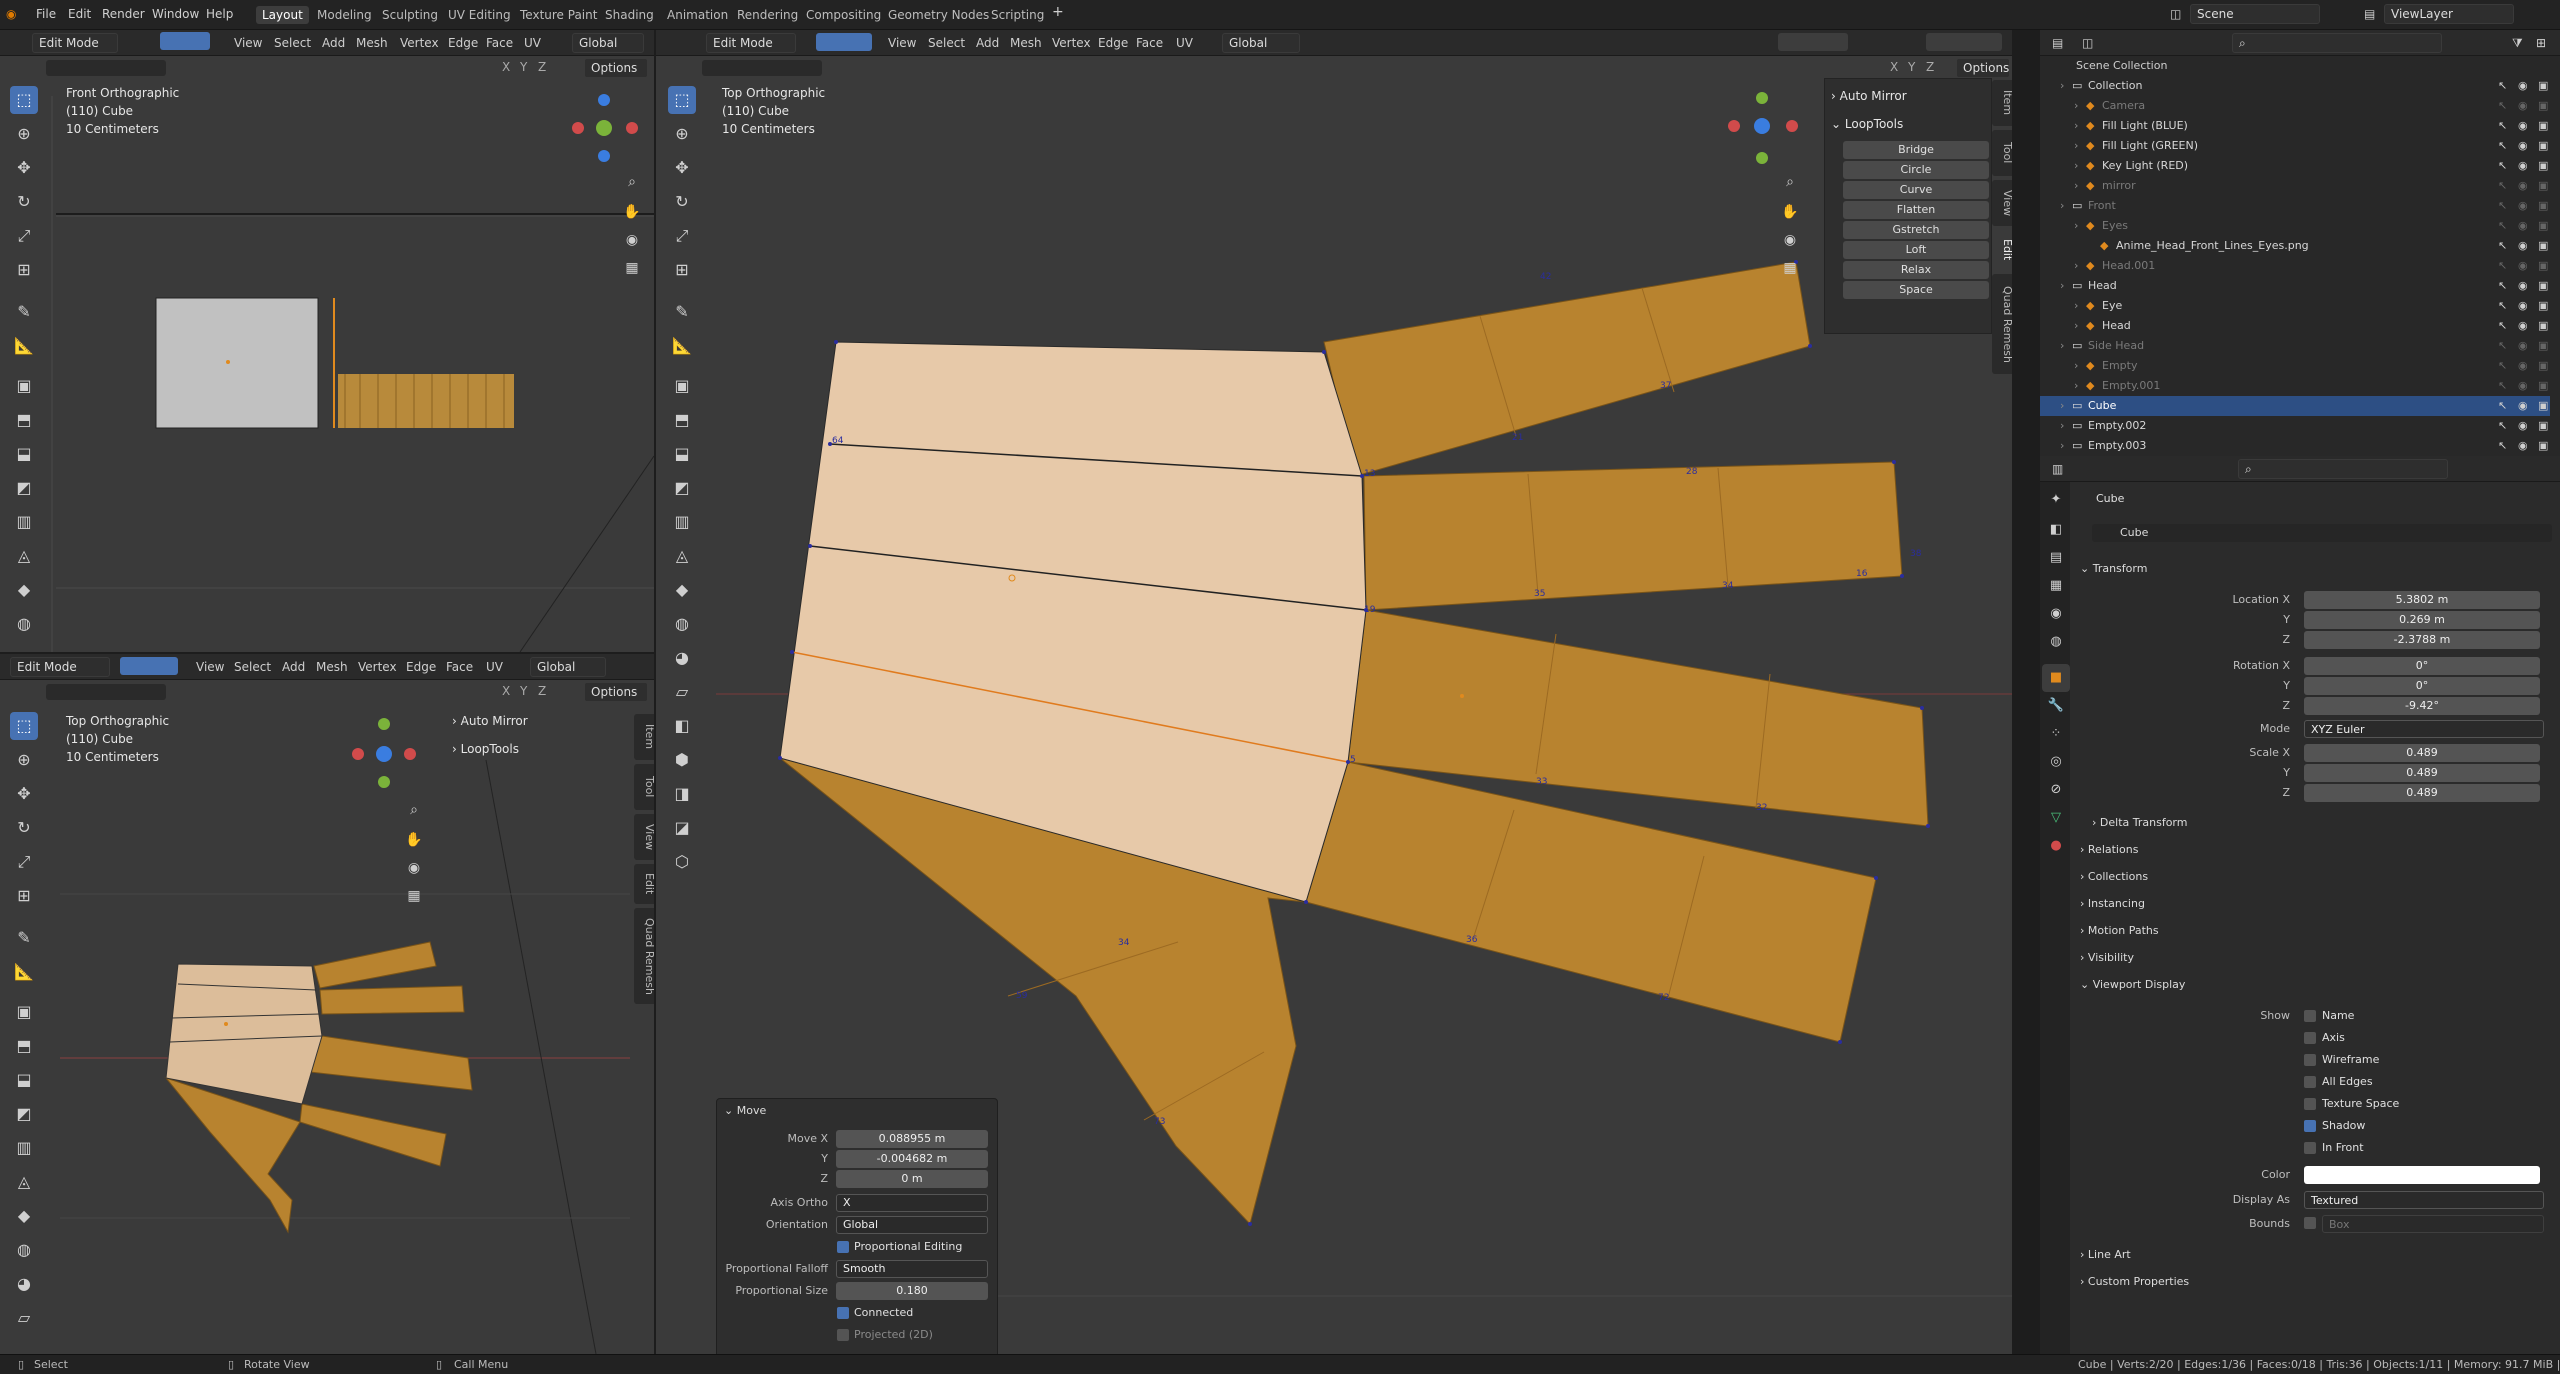  I want to click on cursor-icon: ⊕, so click(24, 760).